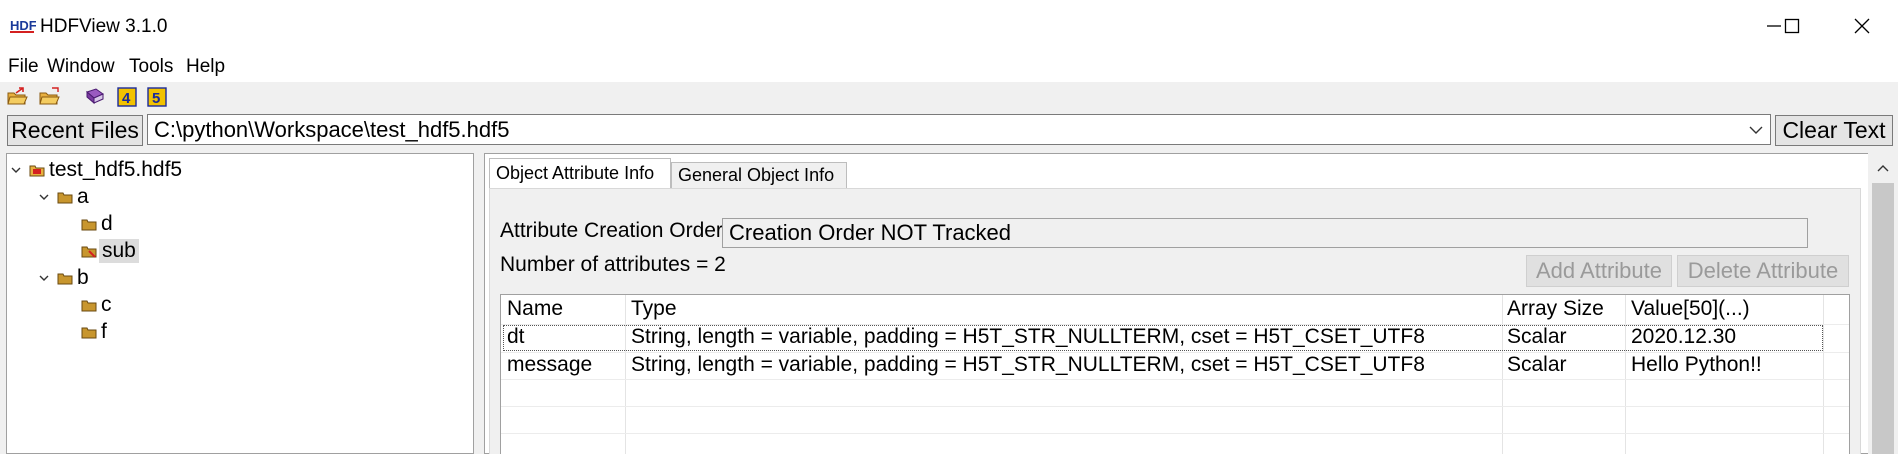 The height and width of the screenshot is (454, 1898). I want to click on creation-order-label: Attribute Creation Order:, so click(614, 230).